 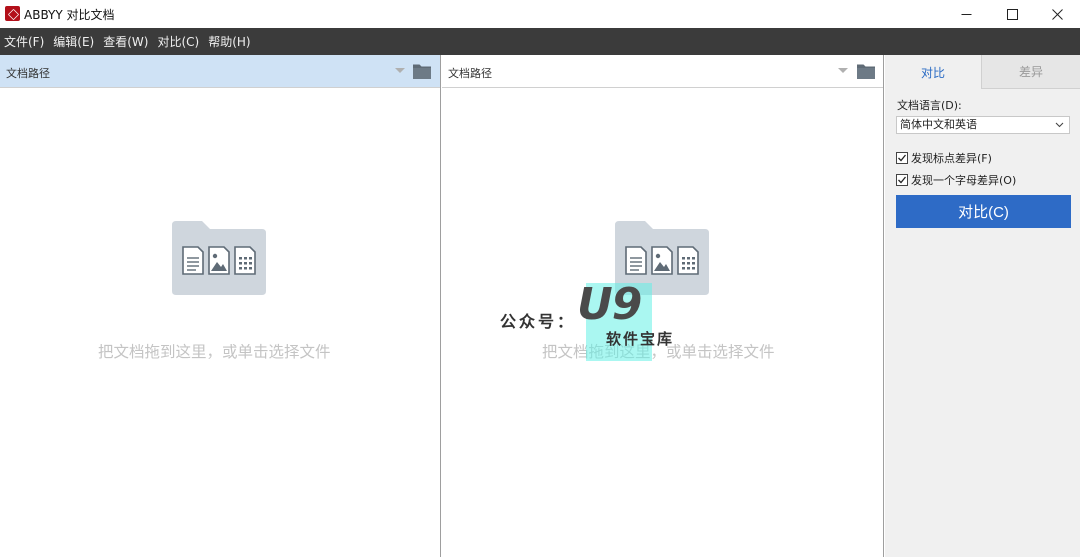 I want to click on language-select-value: 简体中文和英语, so click(x=938, y=124).